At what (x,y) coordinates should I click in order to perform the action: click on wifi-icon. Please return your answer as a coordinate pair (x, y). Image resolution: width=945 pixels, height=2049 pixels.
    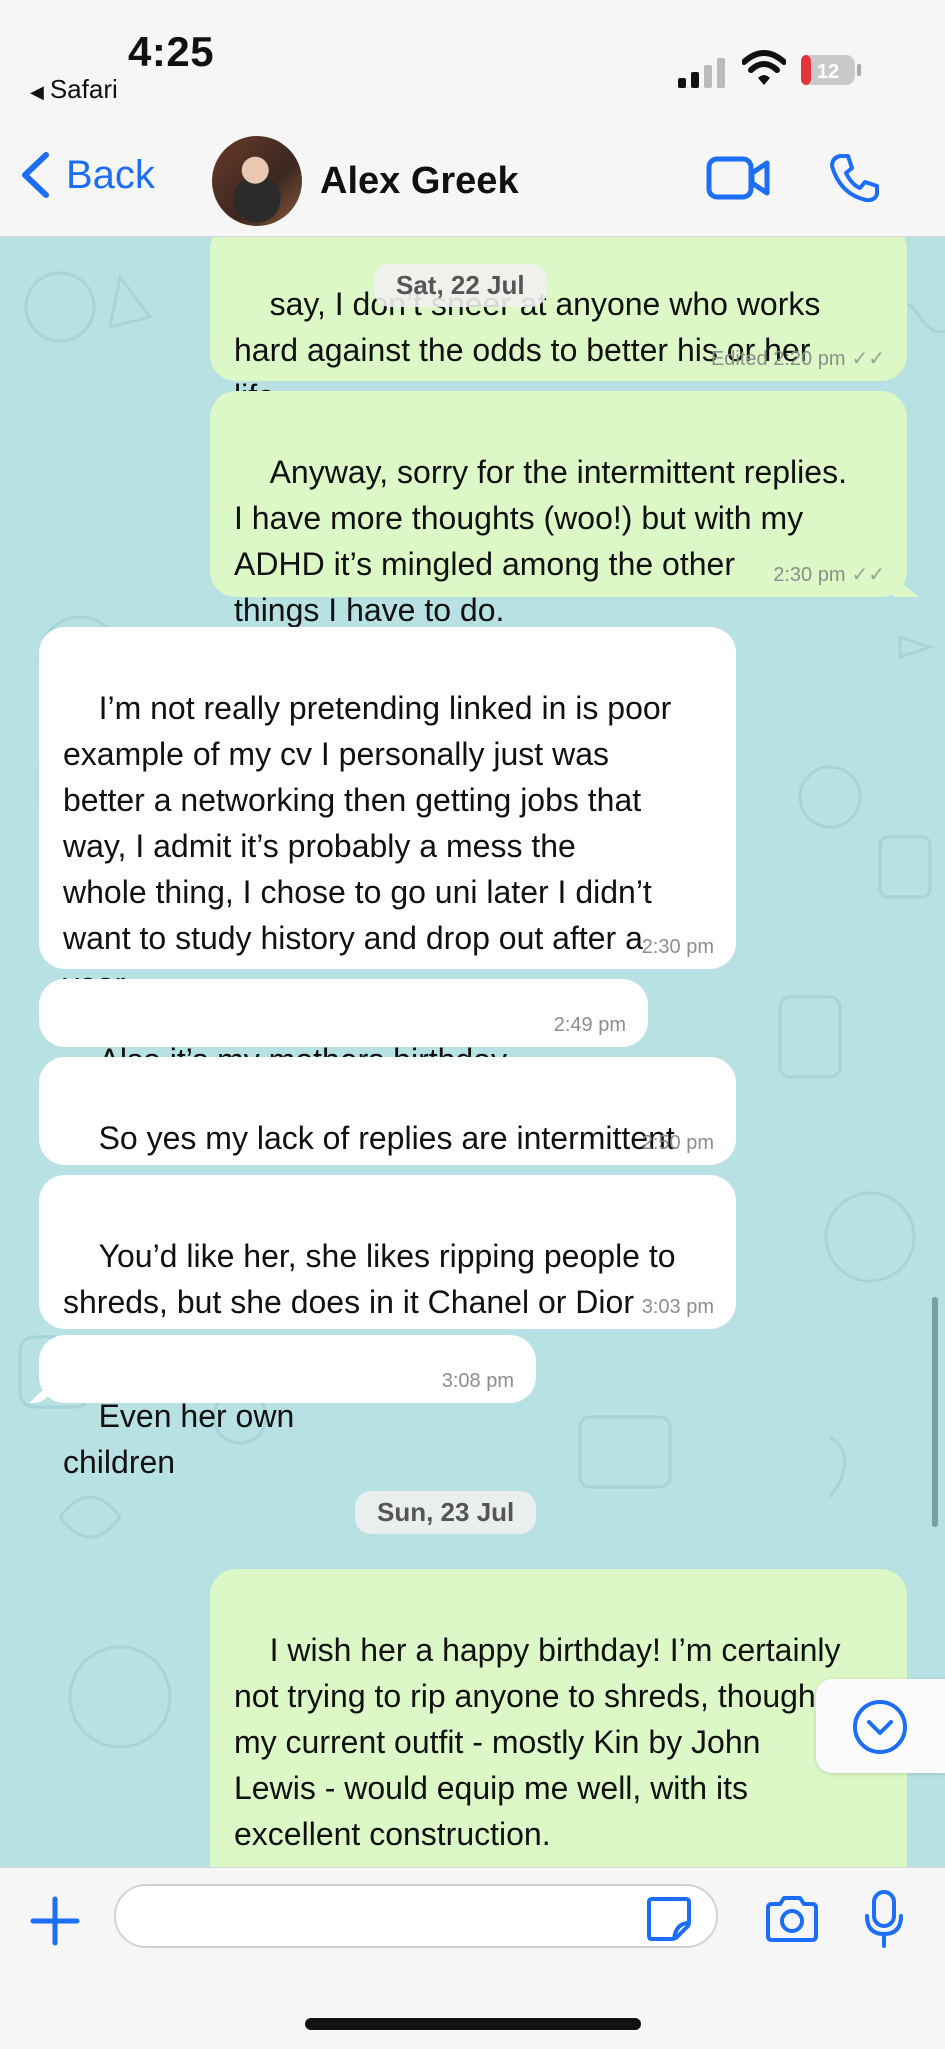
    Looking at the image, I should click on (764, 67).